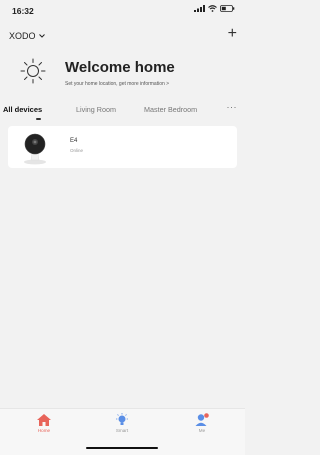 The image size is (320, 455). Describe the element at coordinates (44, 427) in the screenshot. I see `tab-home: Home` at that location.